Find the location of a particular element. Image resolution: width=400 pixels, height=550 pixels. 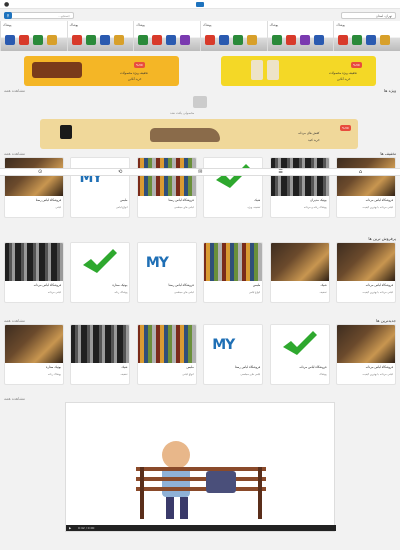

play-icon: ▶ is located at coordinates (70, 528).